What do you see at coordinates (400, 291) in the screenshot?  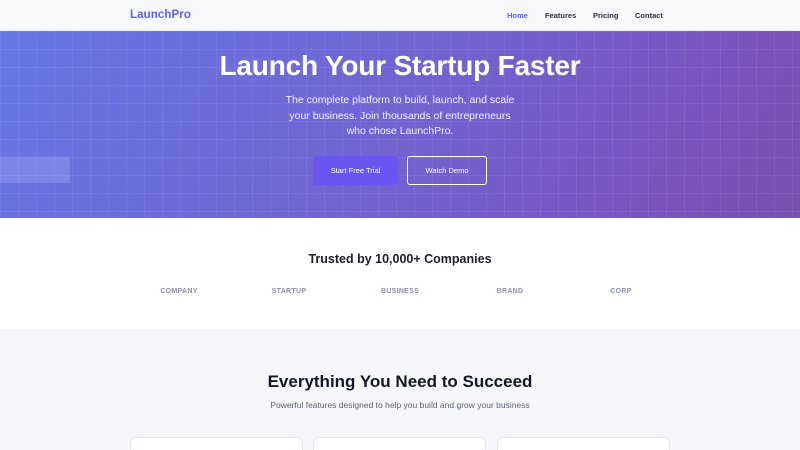 I see `business-logo: BUSINESS` at bounding box center [400, 291].